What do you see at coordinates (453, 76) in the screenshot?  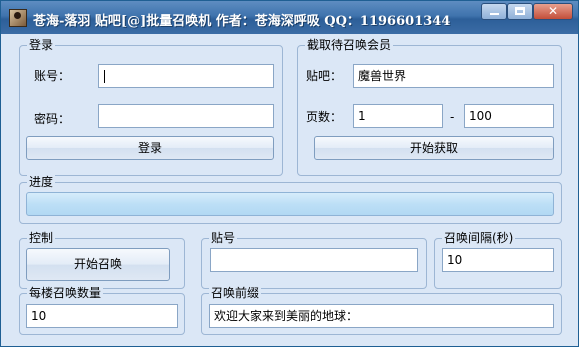 I see `forum-input: 魔兽世界` at bounding box center [453, 76].